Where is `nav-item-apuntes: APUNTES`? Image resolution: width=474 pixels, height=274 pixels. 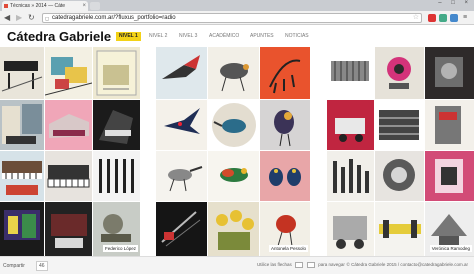
nav-item-apuntes: APUNTES is located at coordinates (262, 36).